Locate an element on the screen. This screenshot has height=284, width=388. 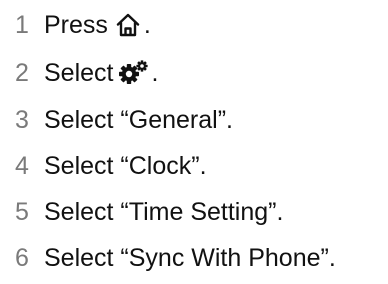
step-number: 6 is located at coordinates (22, 257).